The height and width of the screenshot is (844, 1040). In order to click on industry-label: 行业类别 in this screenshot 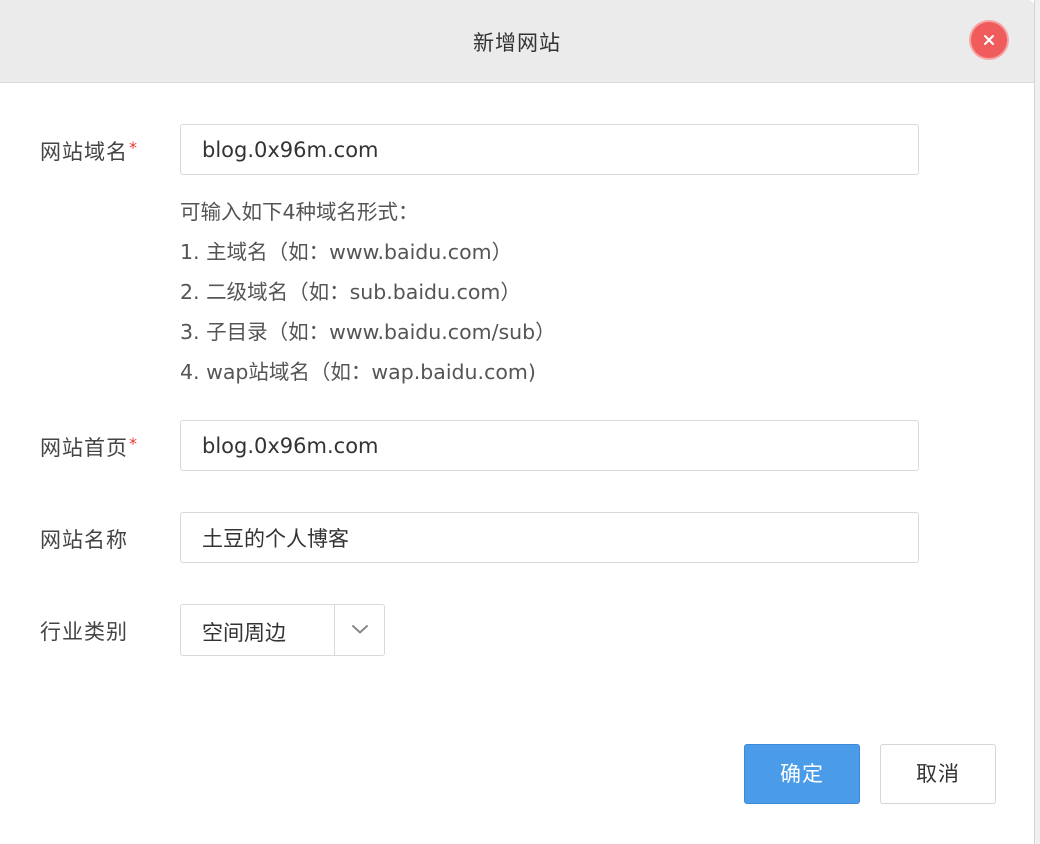, I will do `click(84, 632)`.